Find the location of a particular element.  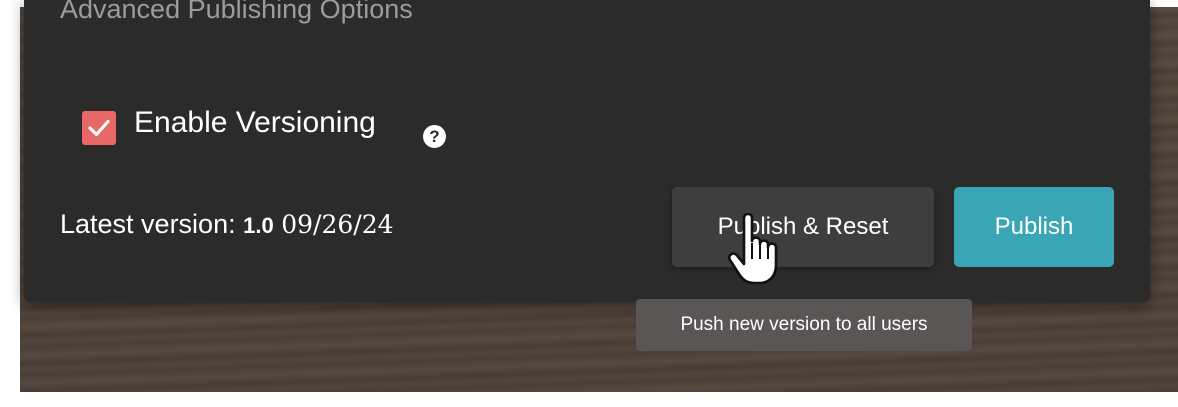

left-edge is located at coordinates (10, 203).